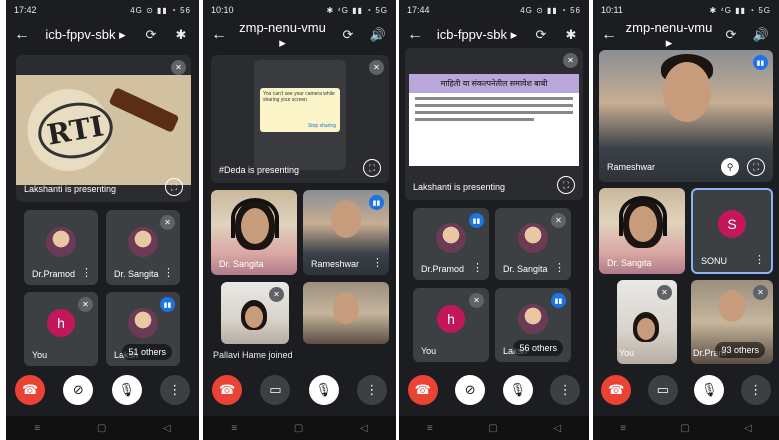 This screenshot has height=440, width=779. I want to click on participant-tile: Dr.Pramod ⋮, so click(61, 247).